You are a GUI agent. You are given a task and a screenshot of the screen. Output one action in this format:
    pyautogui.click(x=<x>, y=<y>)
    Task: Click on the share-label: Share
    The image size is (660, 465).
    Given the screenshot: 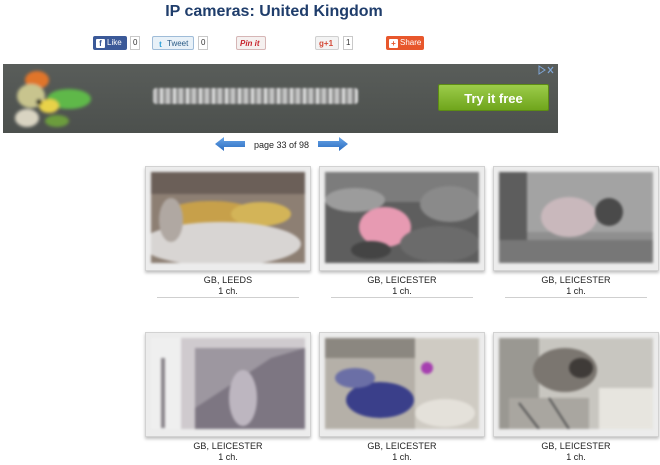 What is the action you would take?
    pyautogui.click(x=411, y=42)
    